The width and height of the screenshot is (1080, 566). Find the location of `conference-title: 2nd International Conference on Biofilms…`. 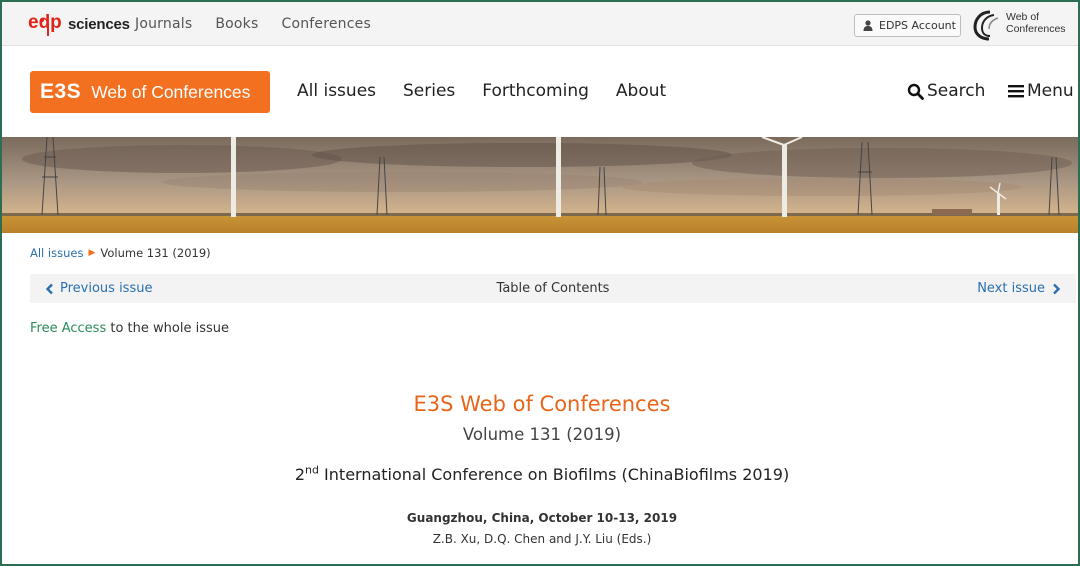

conference-title: 2nd International Conference on Biofilms… is located at coordinates (540, 473).